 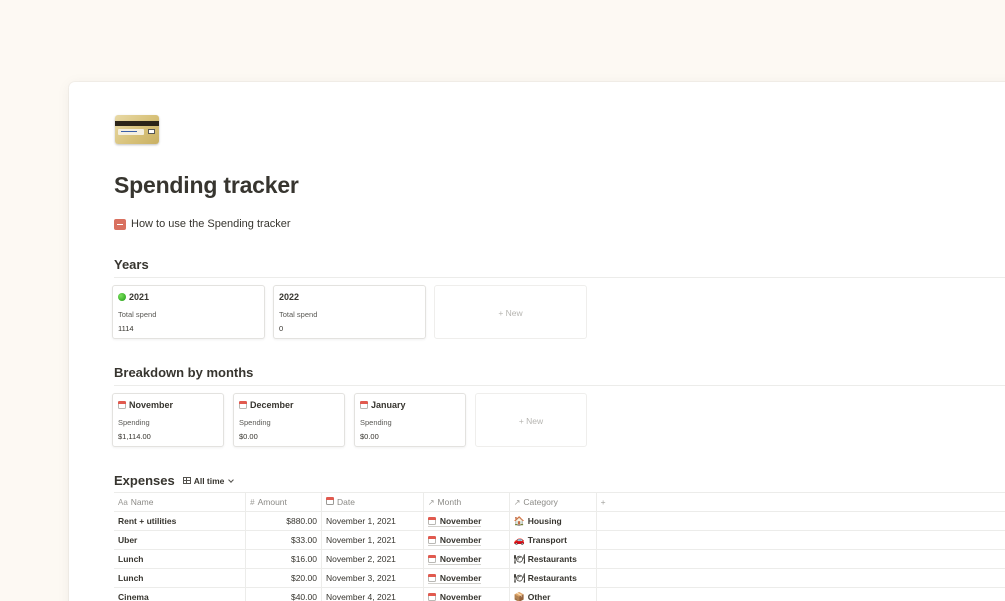 I want to click on month-label: November, so click(x=460, y=539).